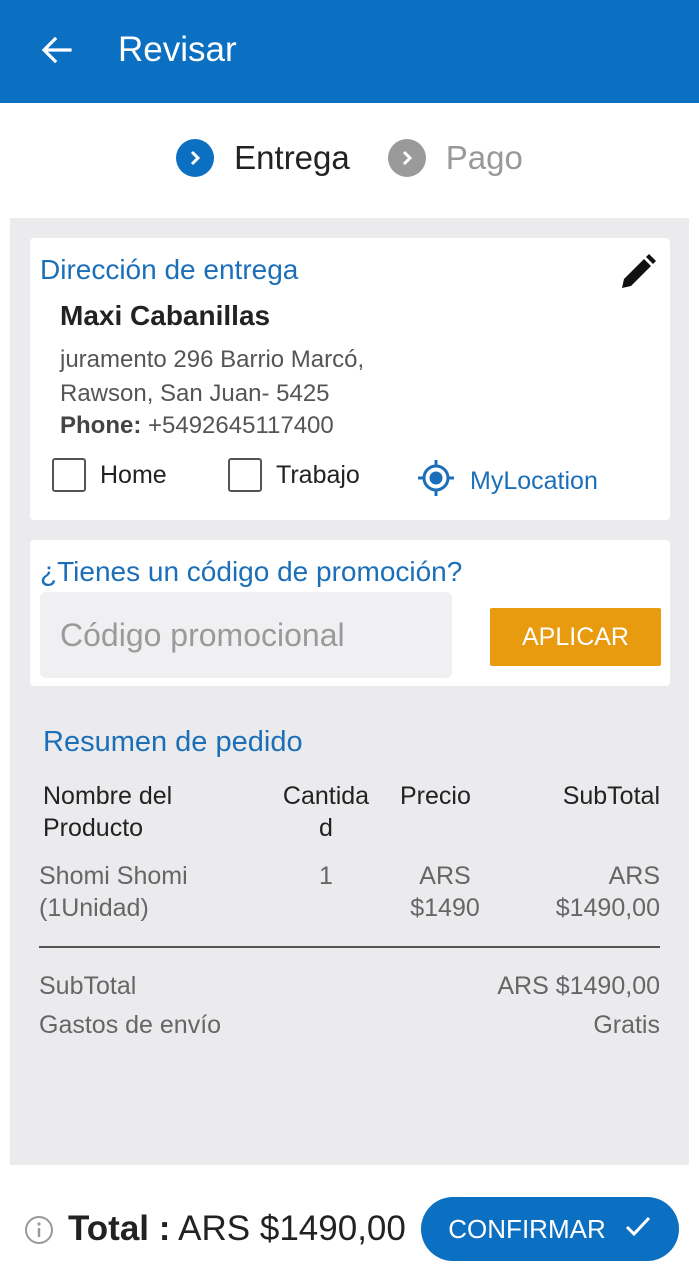  Describe the element at coordinates (349, 947) in the screenshot. I see `summary-divider` at that location.